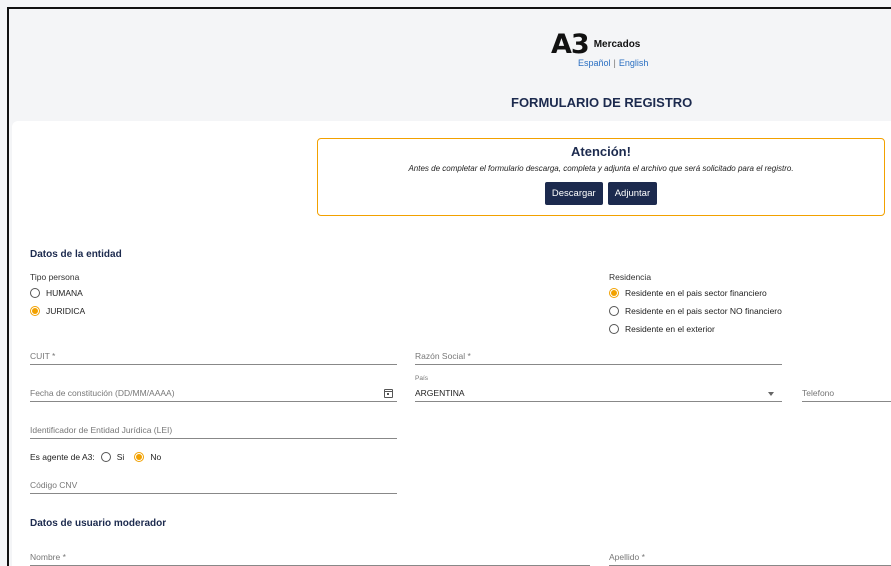 The image size is (891, 566). Describe the element at coordinates (213, 393) in the screenshot. I see `fecha-constitucion-field: Fecha de constitución (DD/MM/AAAA)` at that location.